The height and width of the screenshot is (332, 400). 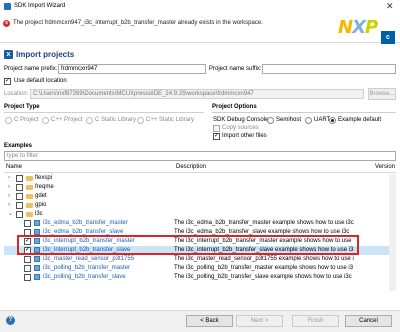 What do you see at coordinates (7, 6) in the screenshot?
I see `app-icon` at bounding box center [7, 6].